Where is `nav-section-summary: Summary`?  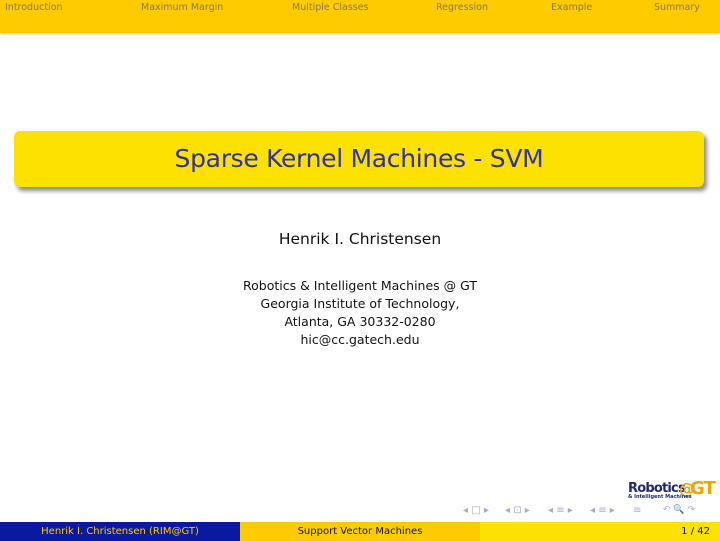 nav-section-summary: Summary is located at coordinates (677, 7).